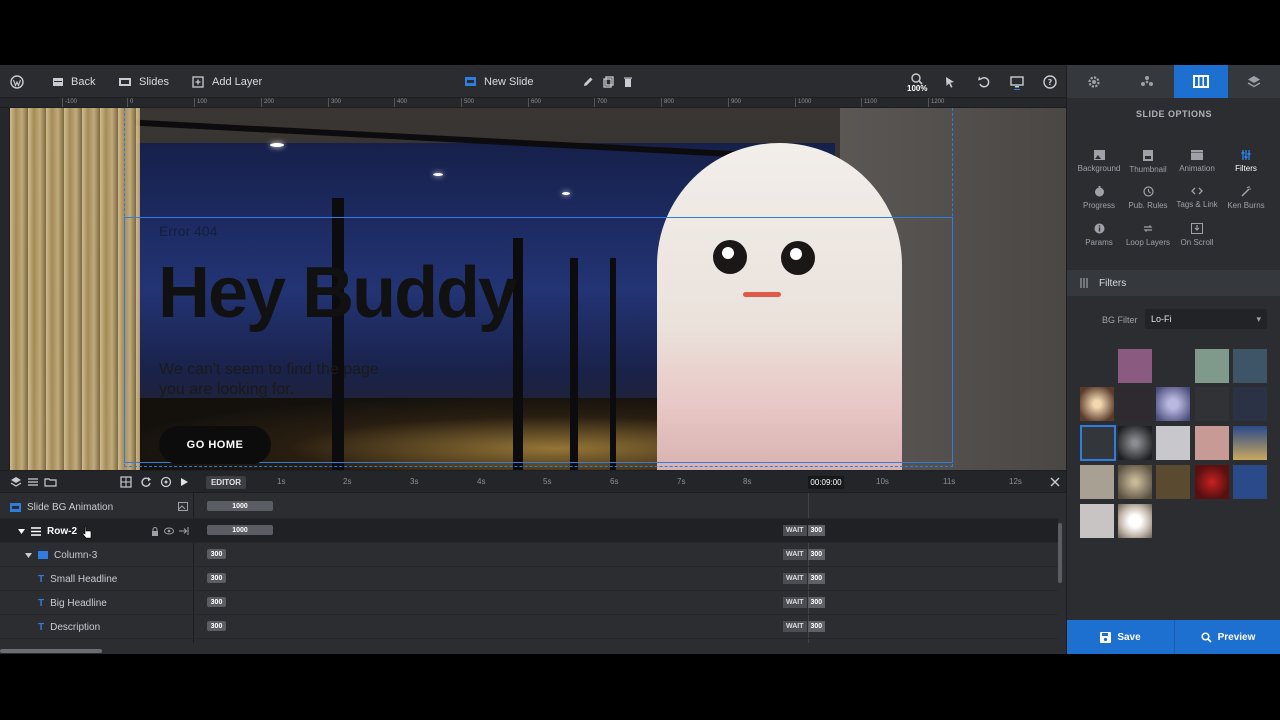 The width and height of the screenshot is (1280, 720). What do you see at coordinates (529, 627) in the screenshot?
I see `timeline-row: T Description 300 WAIT 300` at bounding box center [529, 627].